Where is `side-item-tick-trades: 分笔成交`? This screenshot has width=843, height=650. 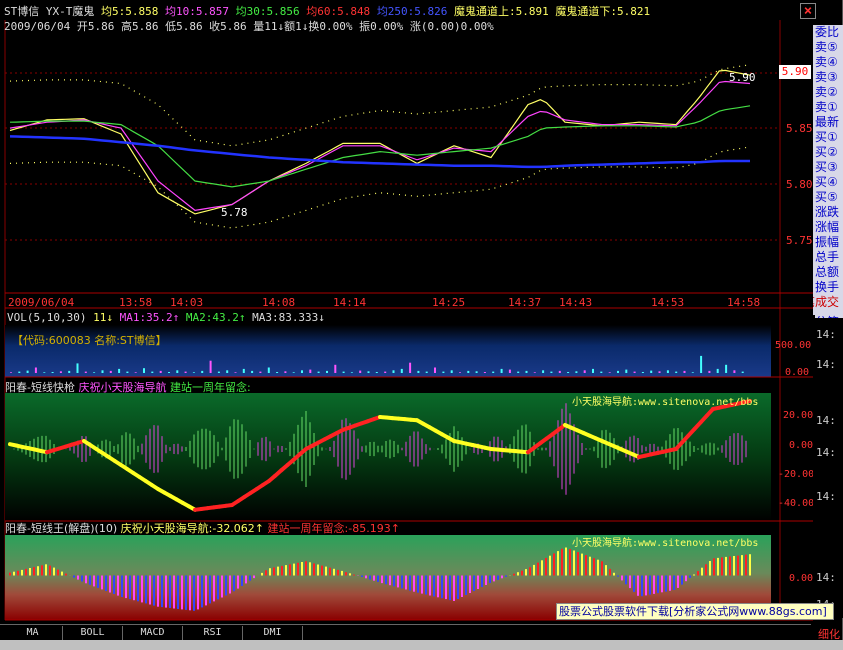
side-item-tick-trades: 分笔成交 is located at coordinates (827, 302).